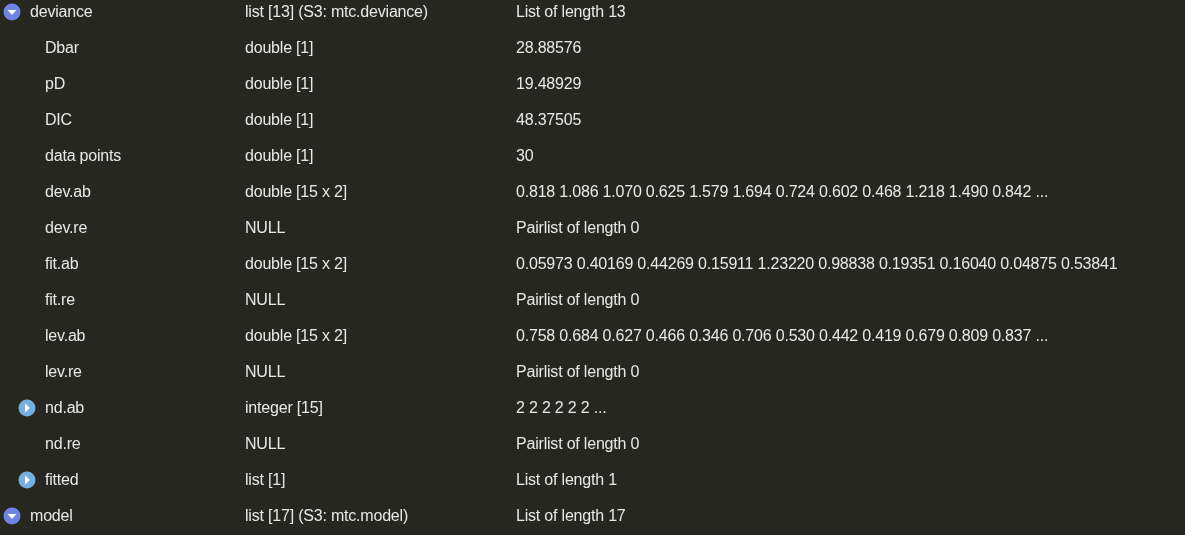 The width and height of the screenshot is (1185, 535). What do you see at coordinates (337, 12) in the screenshot?
I see `variable-type: list [13] (S3: mtc.deviance)` at bounding box center [337, 12].